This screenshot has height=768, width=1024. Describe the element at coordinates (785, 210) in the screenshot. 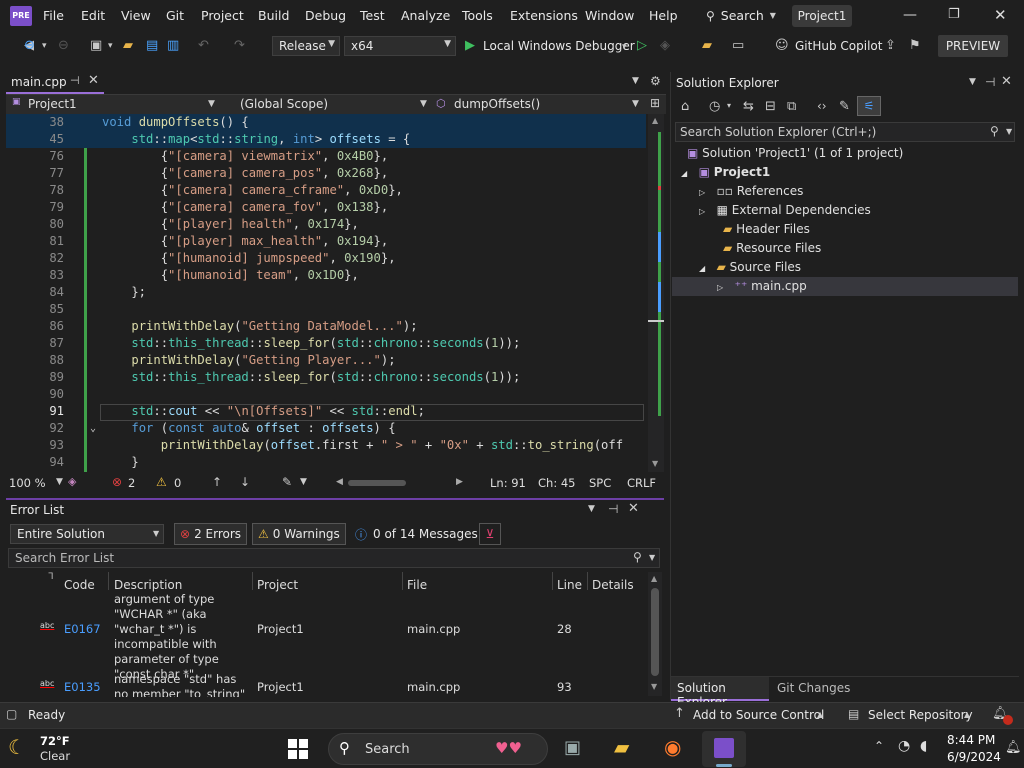

I see `tree-external-deps: ▷ ▦ External Dependencies` at that location.